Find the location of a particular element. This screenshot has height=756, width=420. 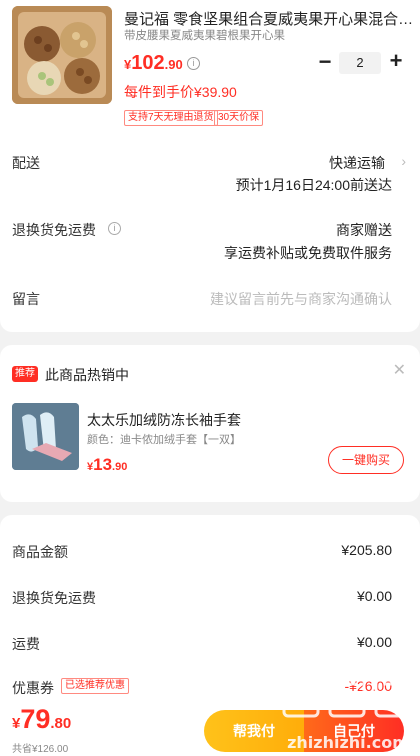

price-integer: 13 is located at coordinates (103, 464).